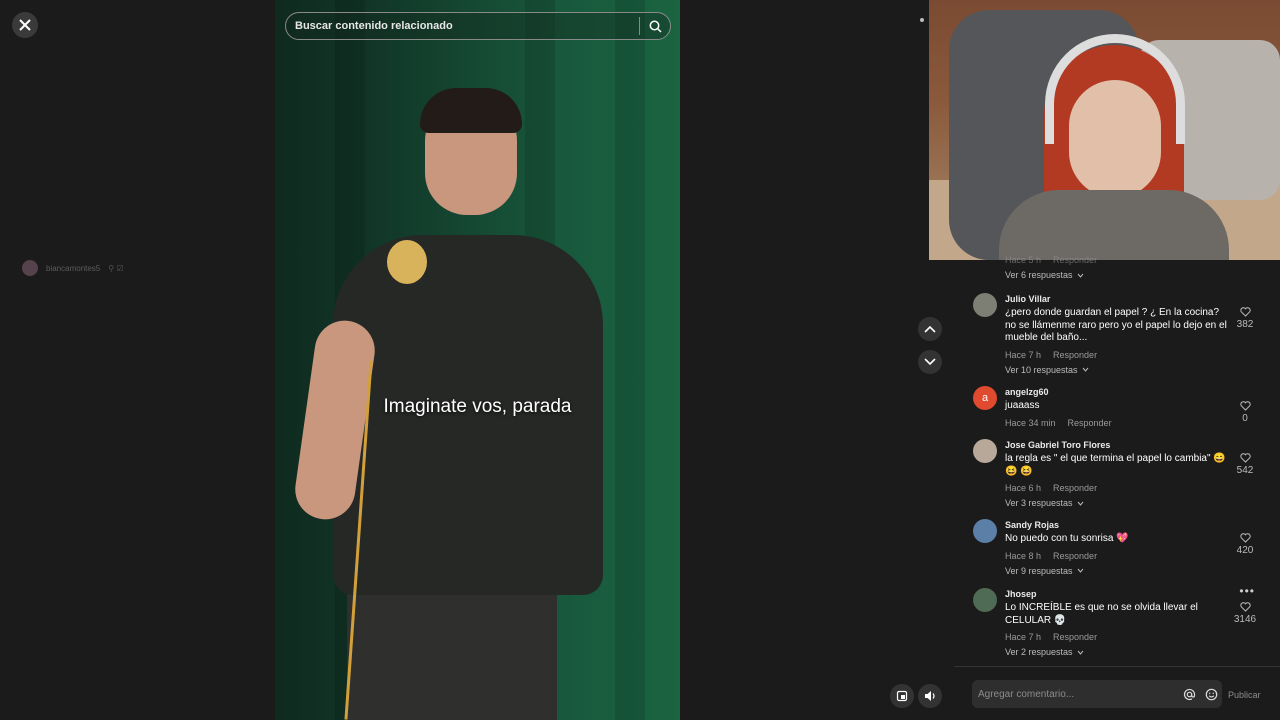 The height and width of the screenshot is (720, 1280). Describe the element at coordinates (1245, 550) in the screenshot. I see `like-count: 420` at that location.